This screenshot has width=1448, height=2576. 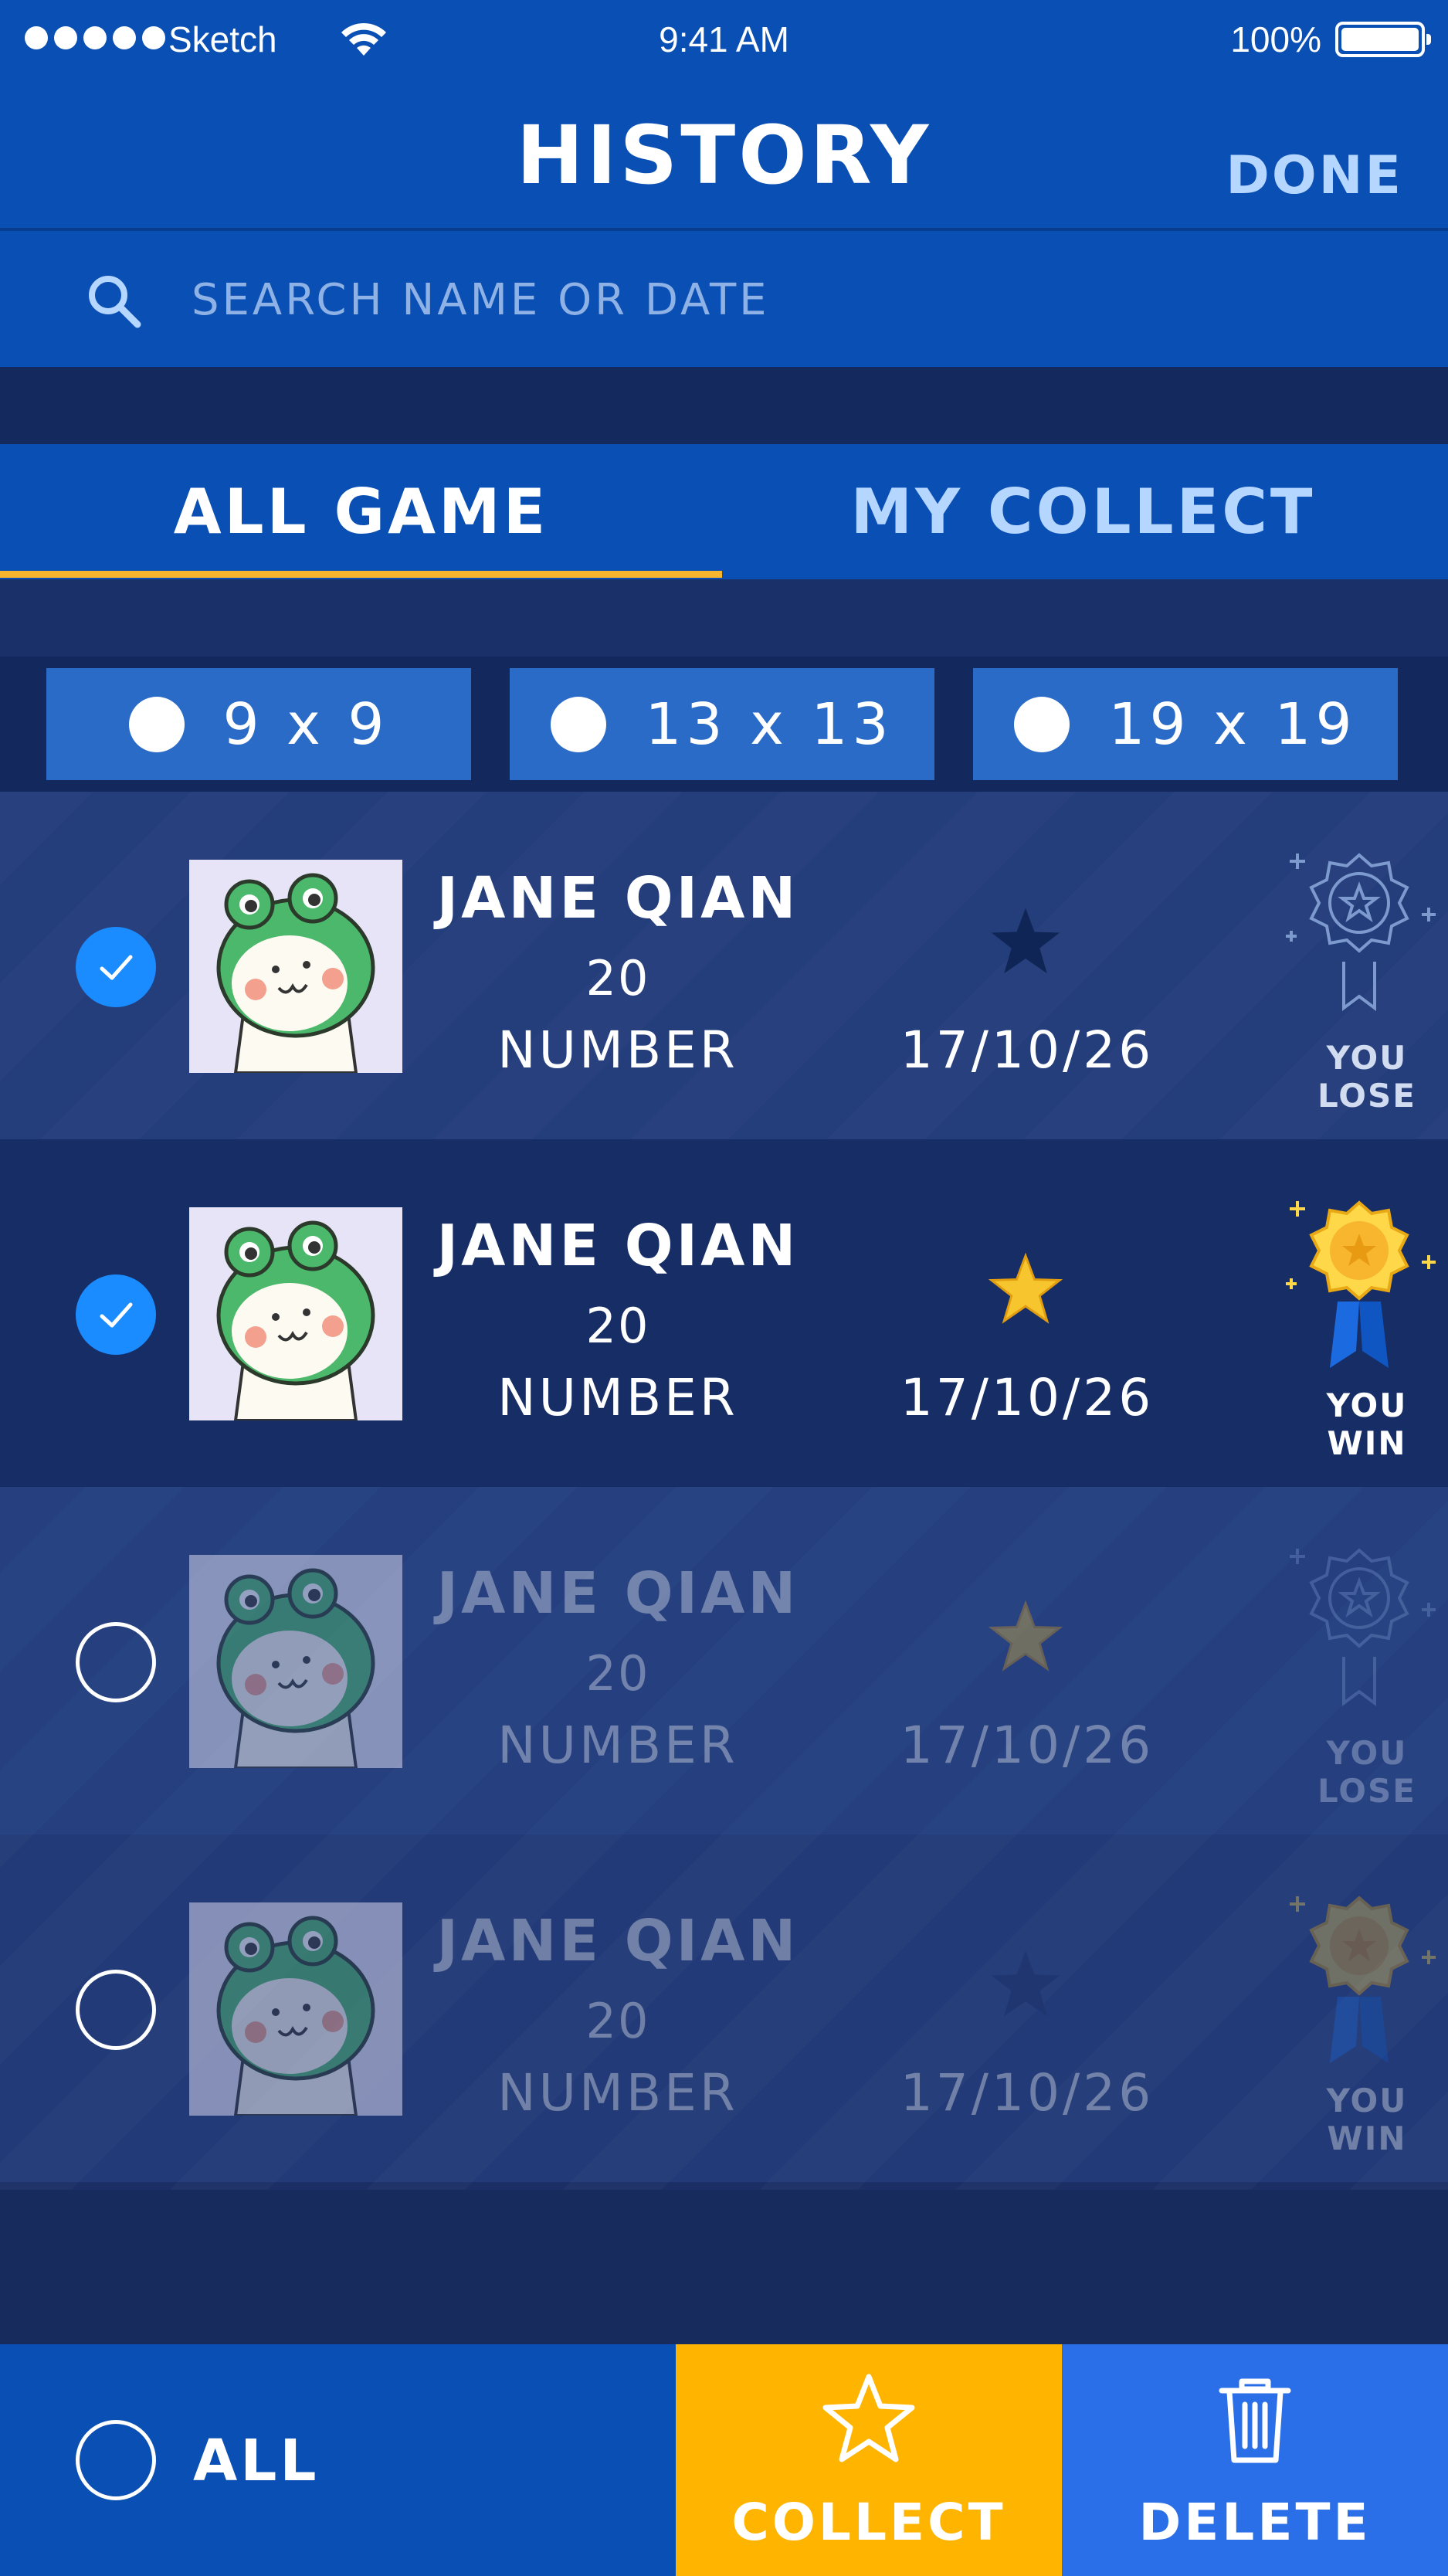 I want to click on nav-divider, so click(x=724, y=229).